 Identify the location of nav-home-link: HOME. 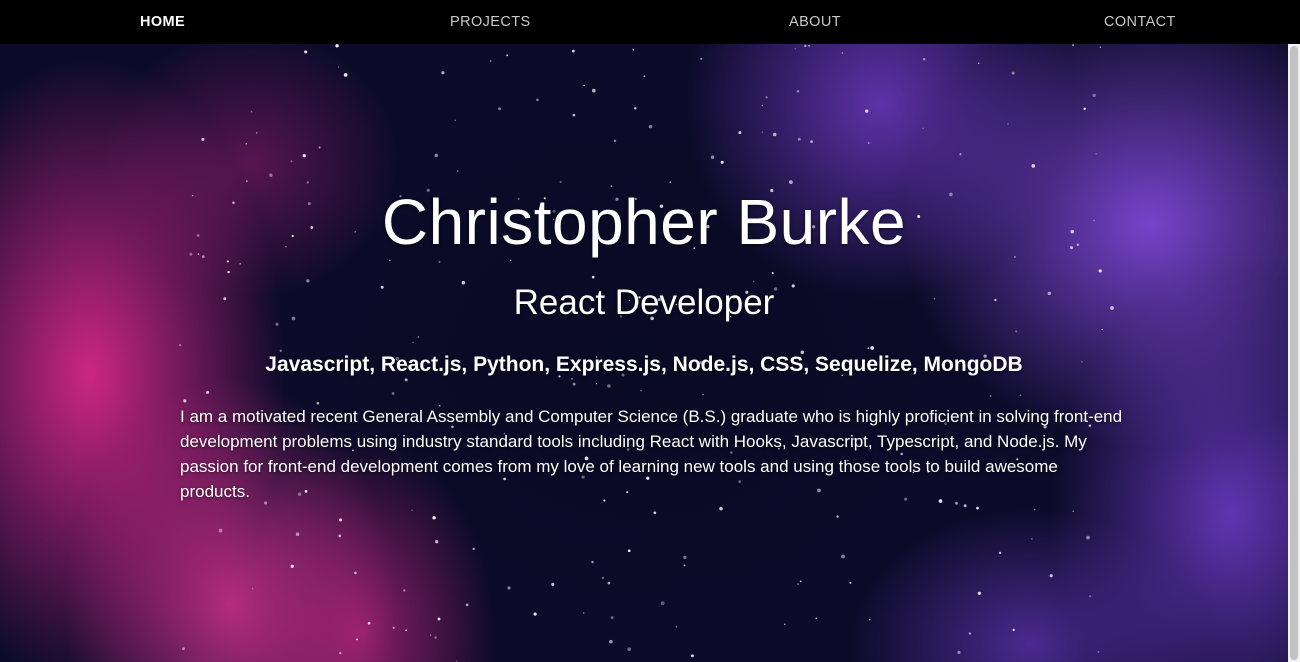
(162, 22).